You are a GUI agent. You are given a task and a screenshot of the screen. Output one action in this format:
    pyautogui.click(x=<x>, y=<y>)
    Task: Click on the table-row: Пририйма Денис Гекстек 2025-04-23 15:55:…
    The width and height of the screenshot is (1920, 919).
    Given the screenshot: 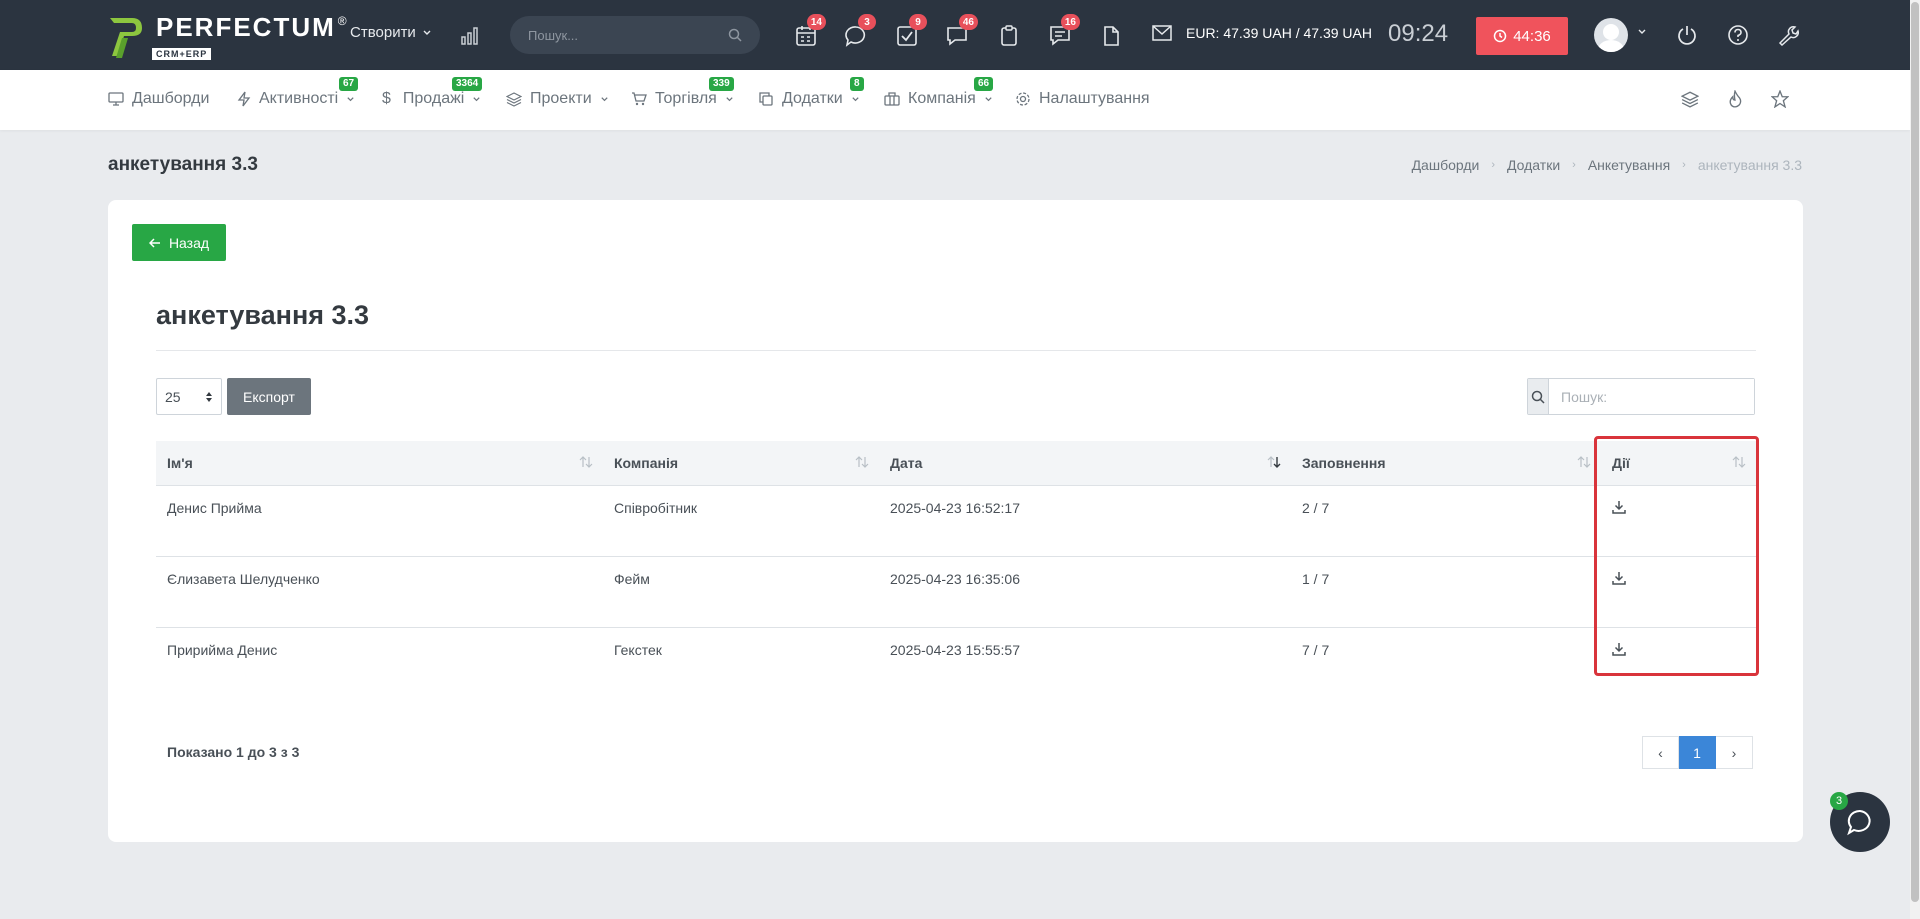 What is the action you would take?
    pyautogui.click(x=956, y=662)
    